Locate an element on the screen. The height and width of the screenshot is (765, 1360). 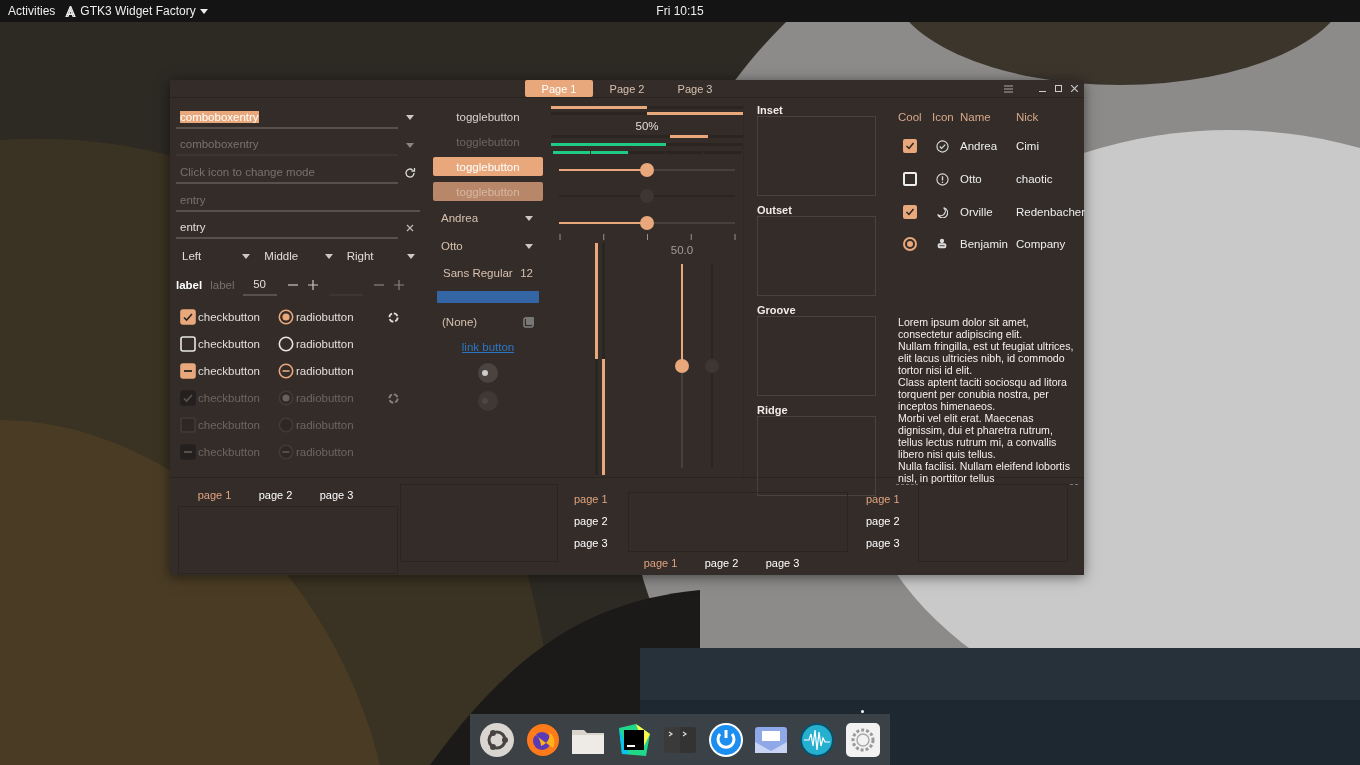
table-cell-text: Company is located at coordinates (1041, 245).